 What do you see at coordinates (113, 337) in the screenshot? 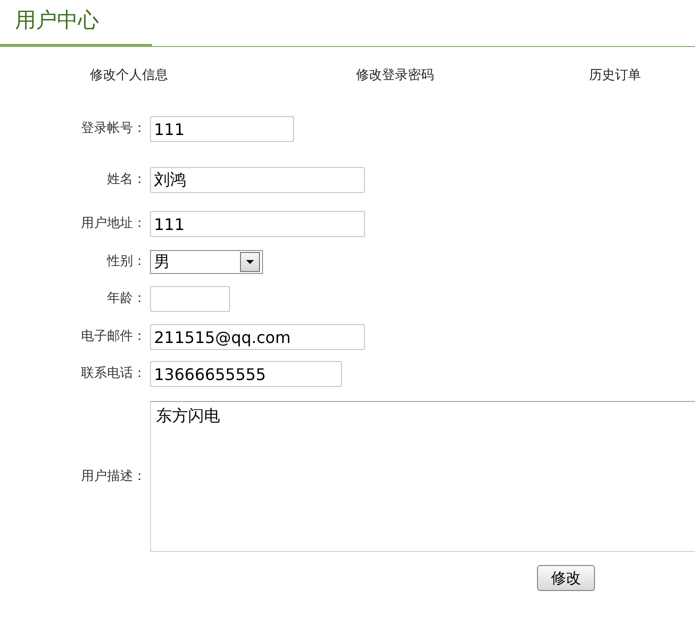
I see `field-label: 电子邮件：` at bounding box center [113, 337].